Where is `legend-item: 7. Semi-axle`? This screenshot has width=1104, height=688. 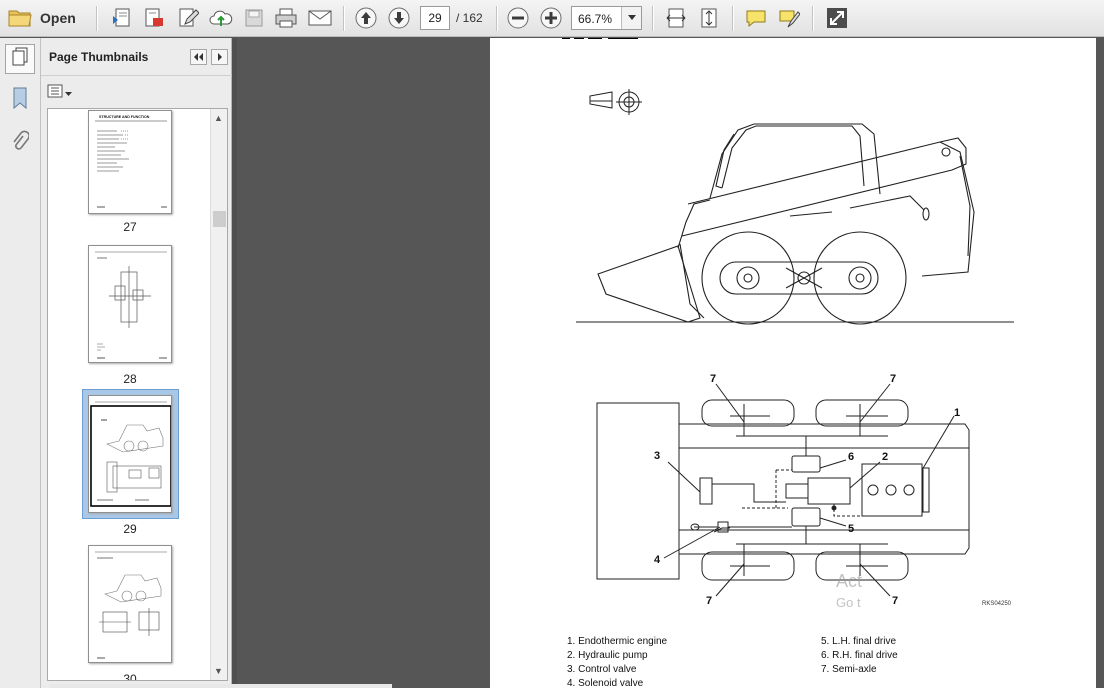
legend-item: 7. Semi-axle is located at coordinates (849, 669).